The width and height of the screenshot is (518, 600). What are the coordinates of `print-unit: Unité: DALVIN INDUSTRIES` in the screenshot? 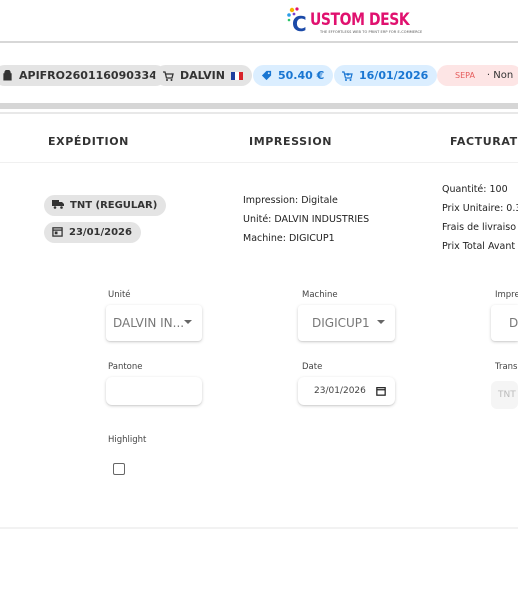 It's located at (306, 219).